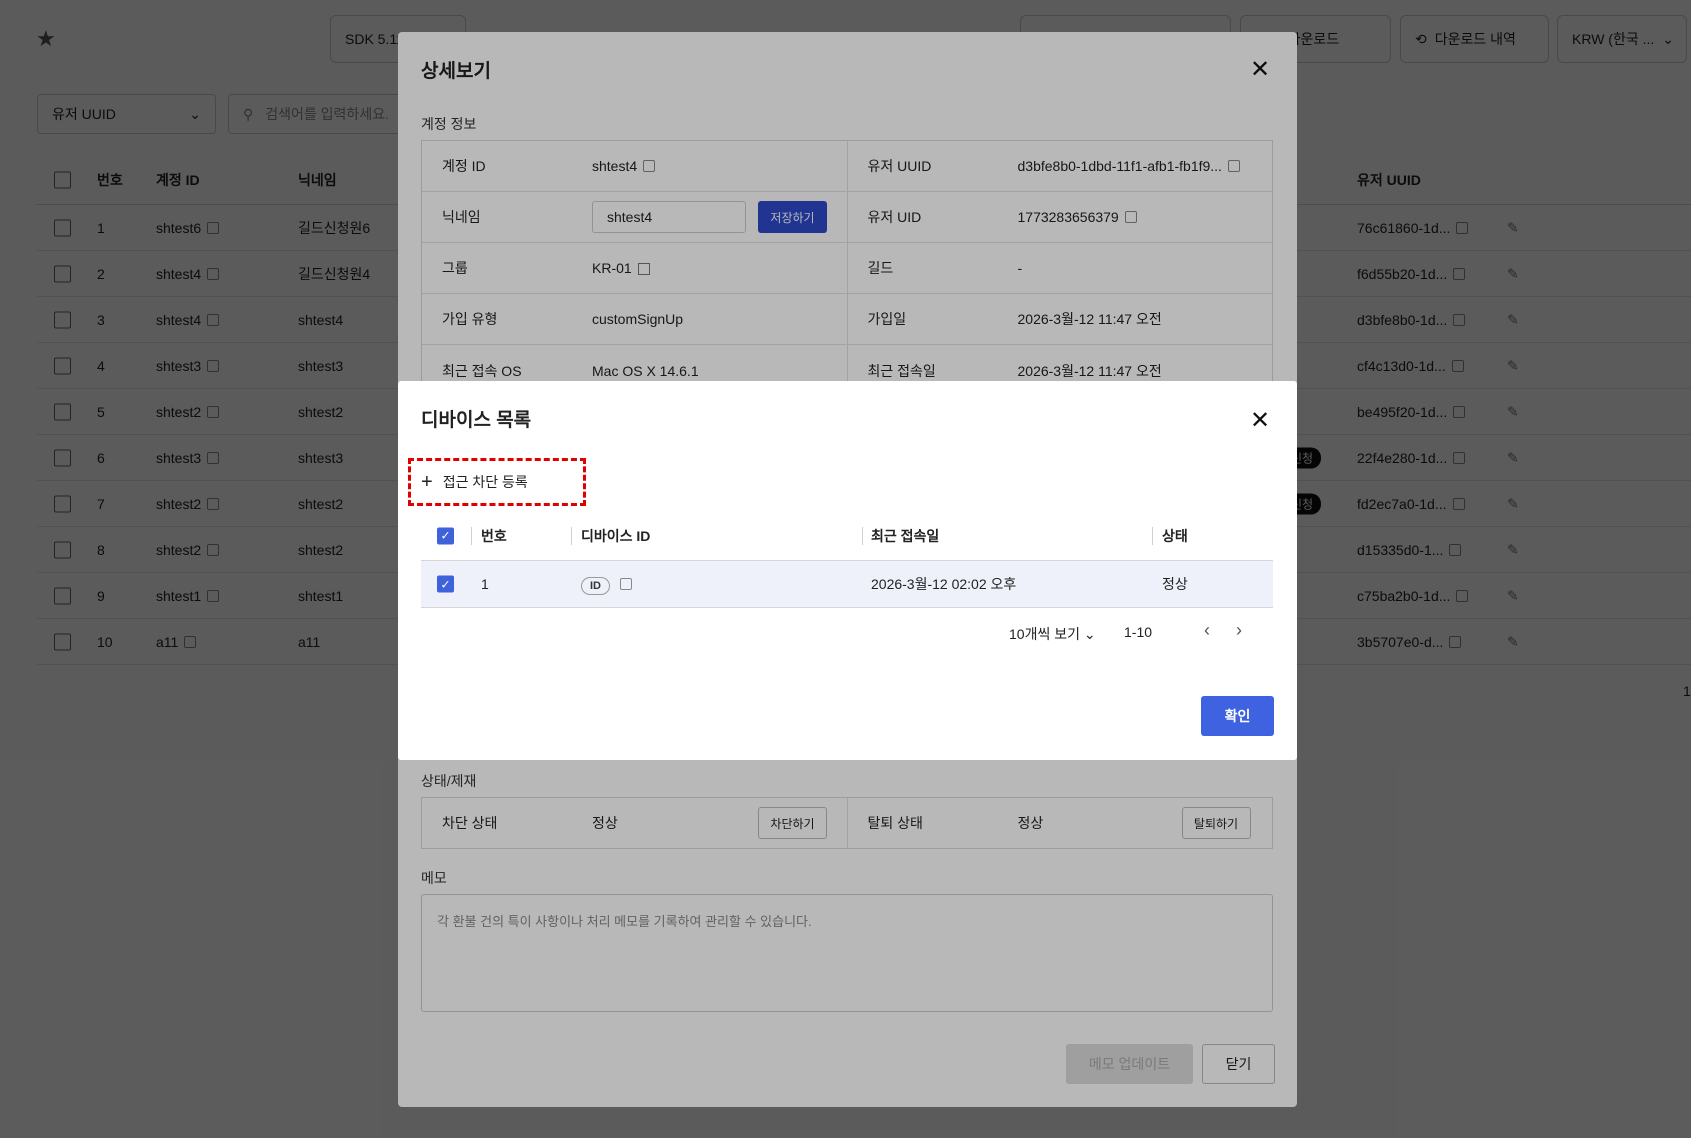 This screenshot has height=1138, width=1691. What do you see at coordinates (1089, 634) in the screenshot?
I see `chevron-down-icon: ⌄` at bounding box center [1089, 634].